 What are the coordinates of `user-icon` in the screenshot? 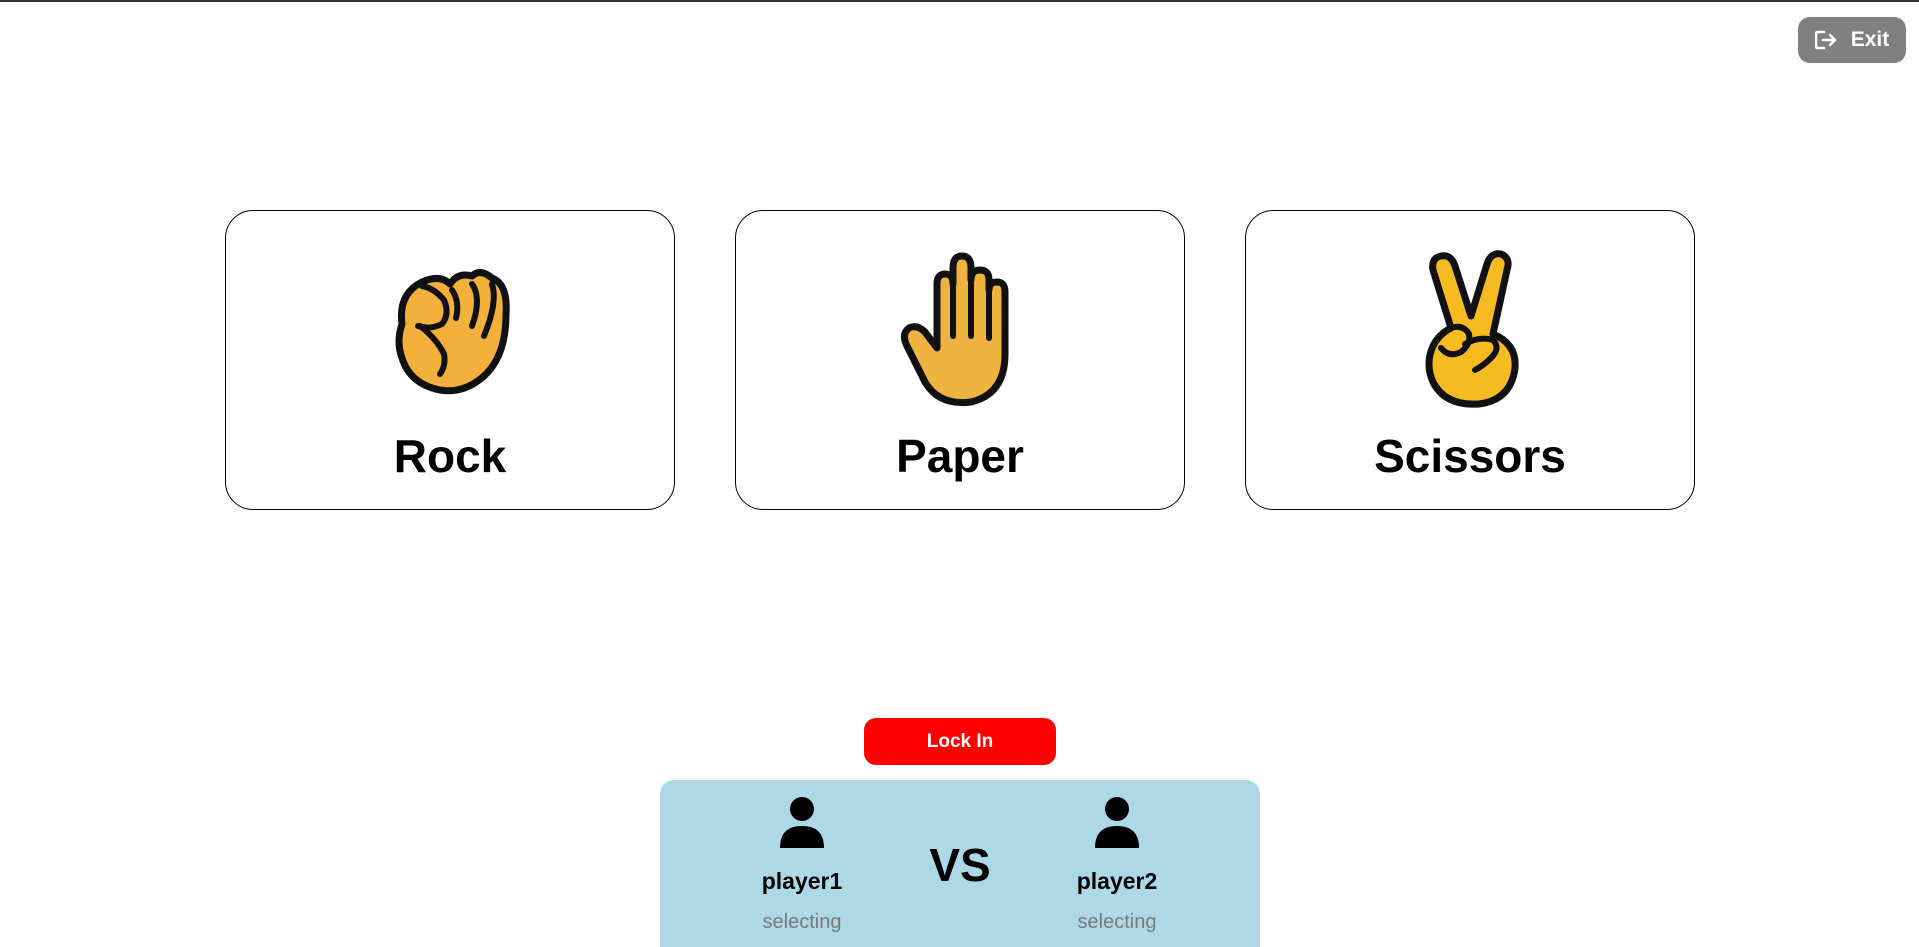 It's located at (1117, 822).